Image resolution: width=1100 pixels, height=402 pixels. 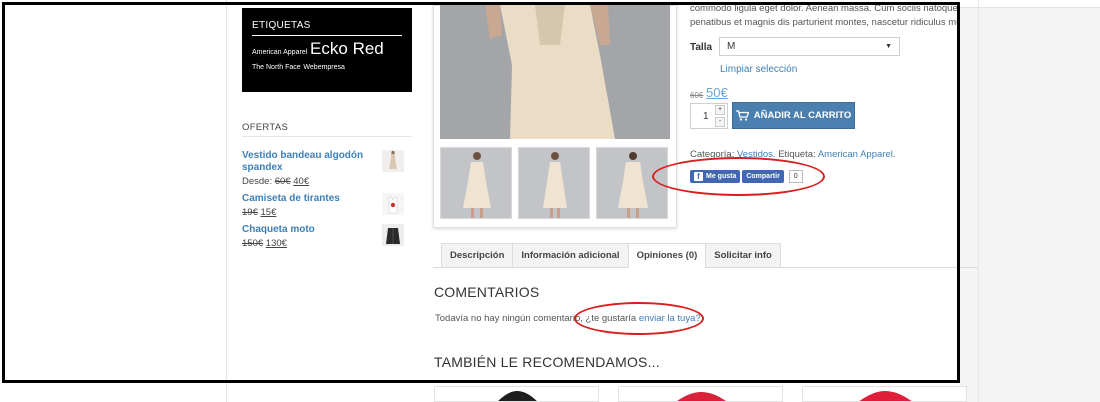 I want to click on dress-thumbnail-image, so click(x=393, y=161).